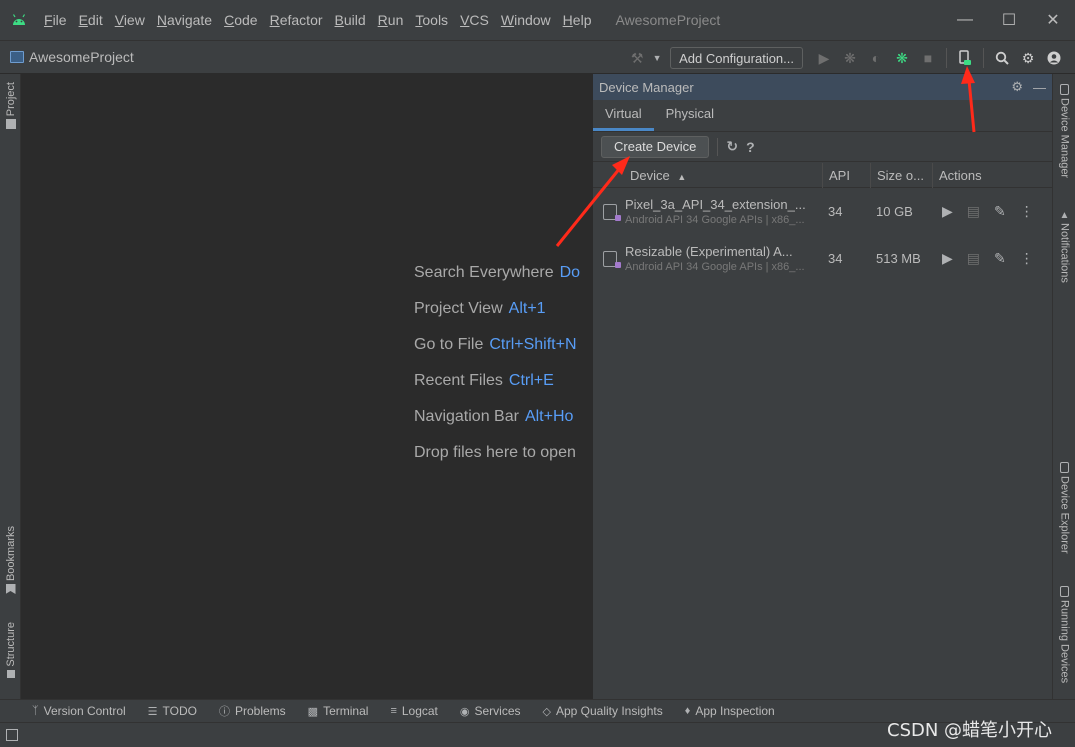  Describe the element at coordinates (1064, 138) in the screenshot. I see `device-manager-tab-label: Device Manager` at that location.